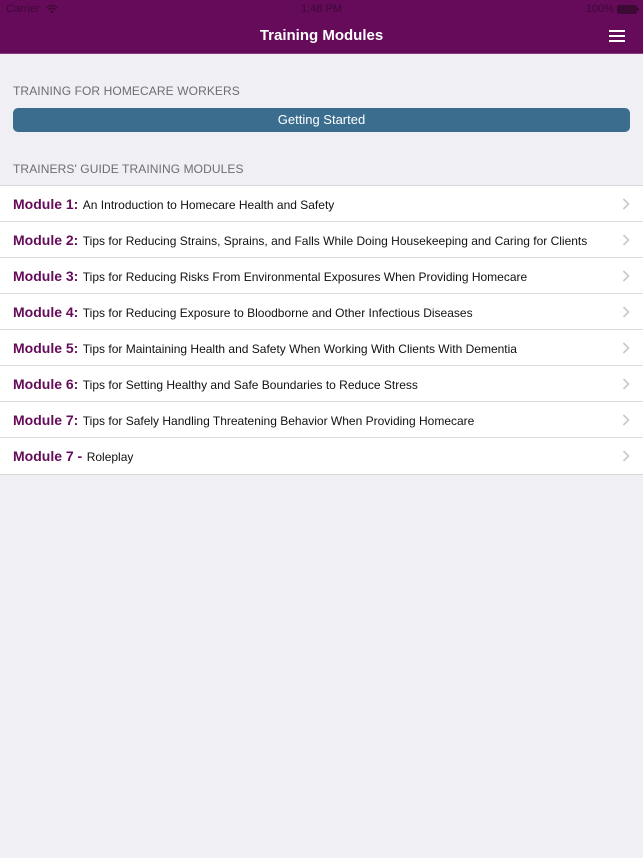 This screenshot has height=858, width=643. Describe the element at coordinates (321, 35) in the screenshot. I see `page-title: Training Modules` at that location.